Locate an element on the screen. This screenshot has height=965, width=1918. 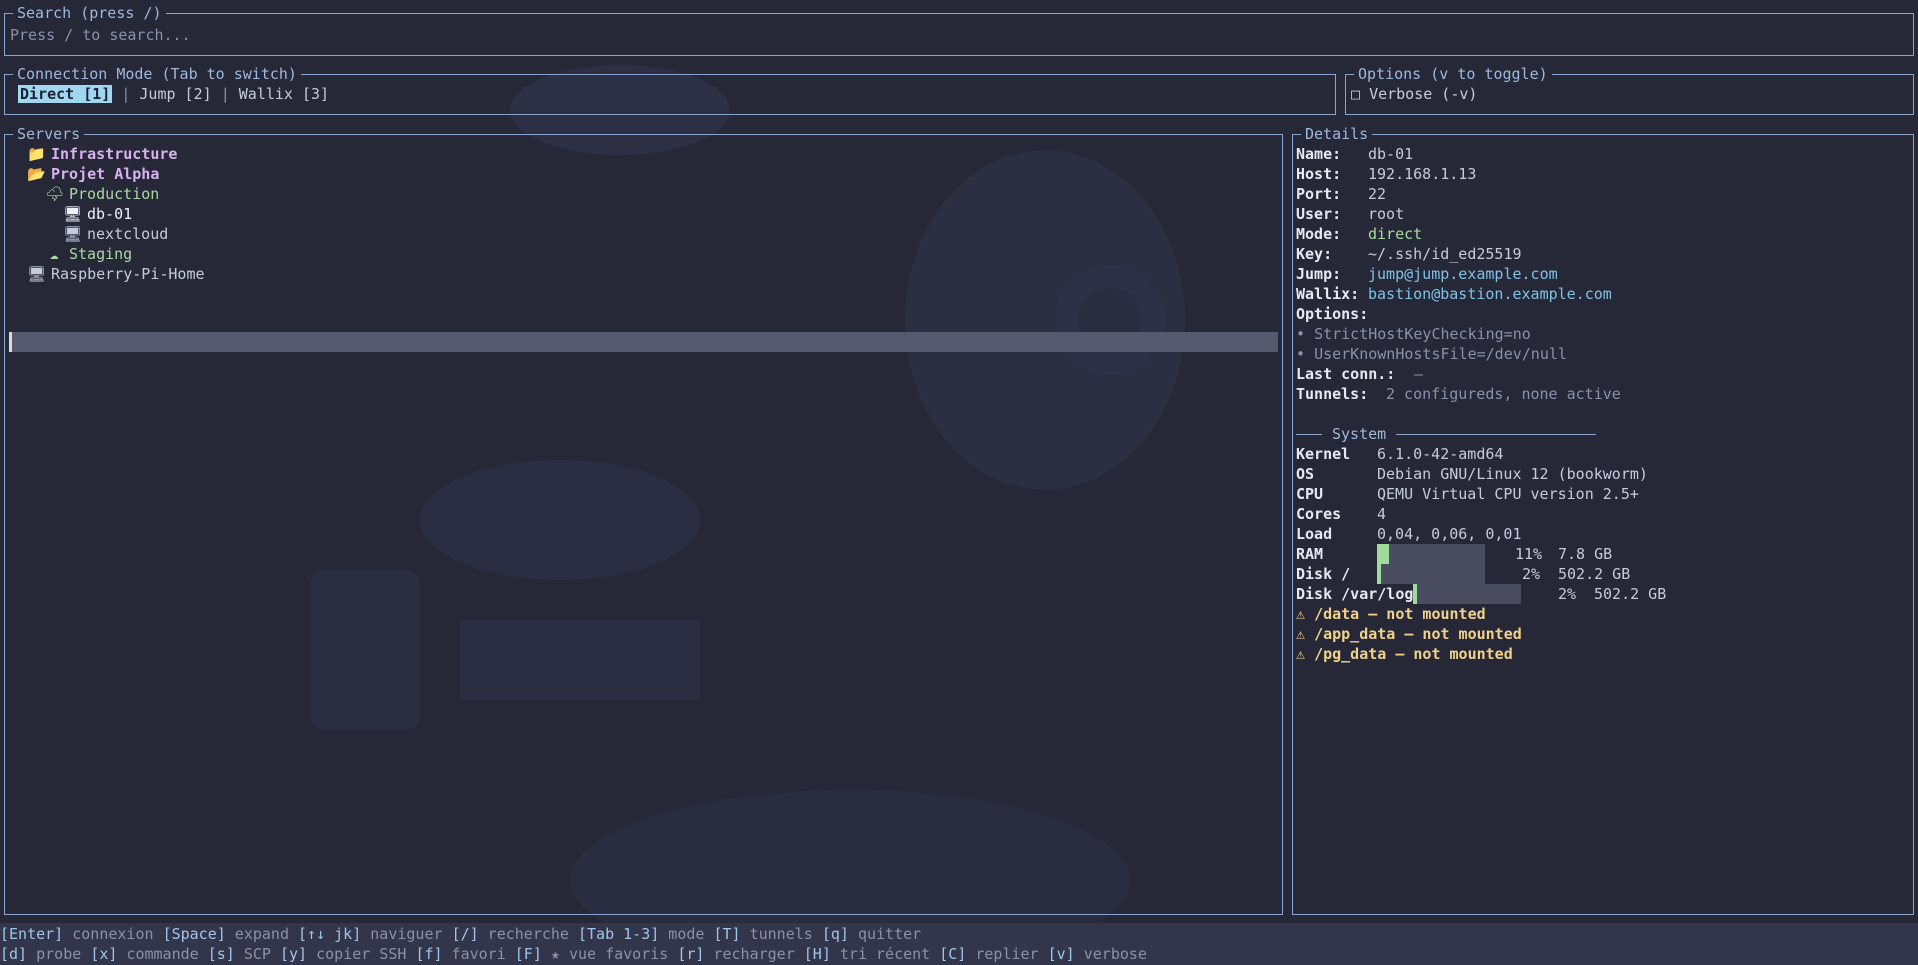
tree-item-raspberry-pi-home: 🖥 Raspberry-Pi-Home is located at coordinates (116, 274).